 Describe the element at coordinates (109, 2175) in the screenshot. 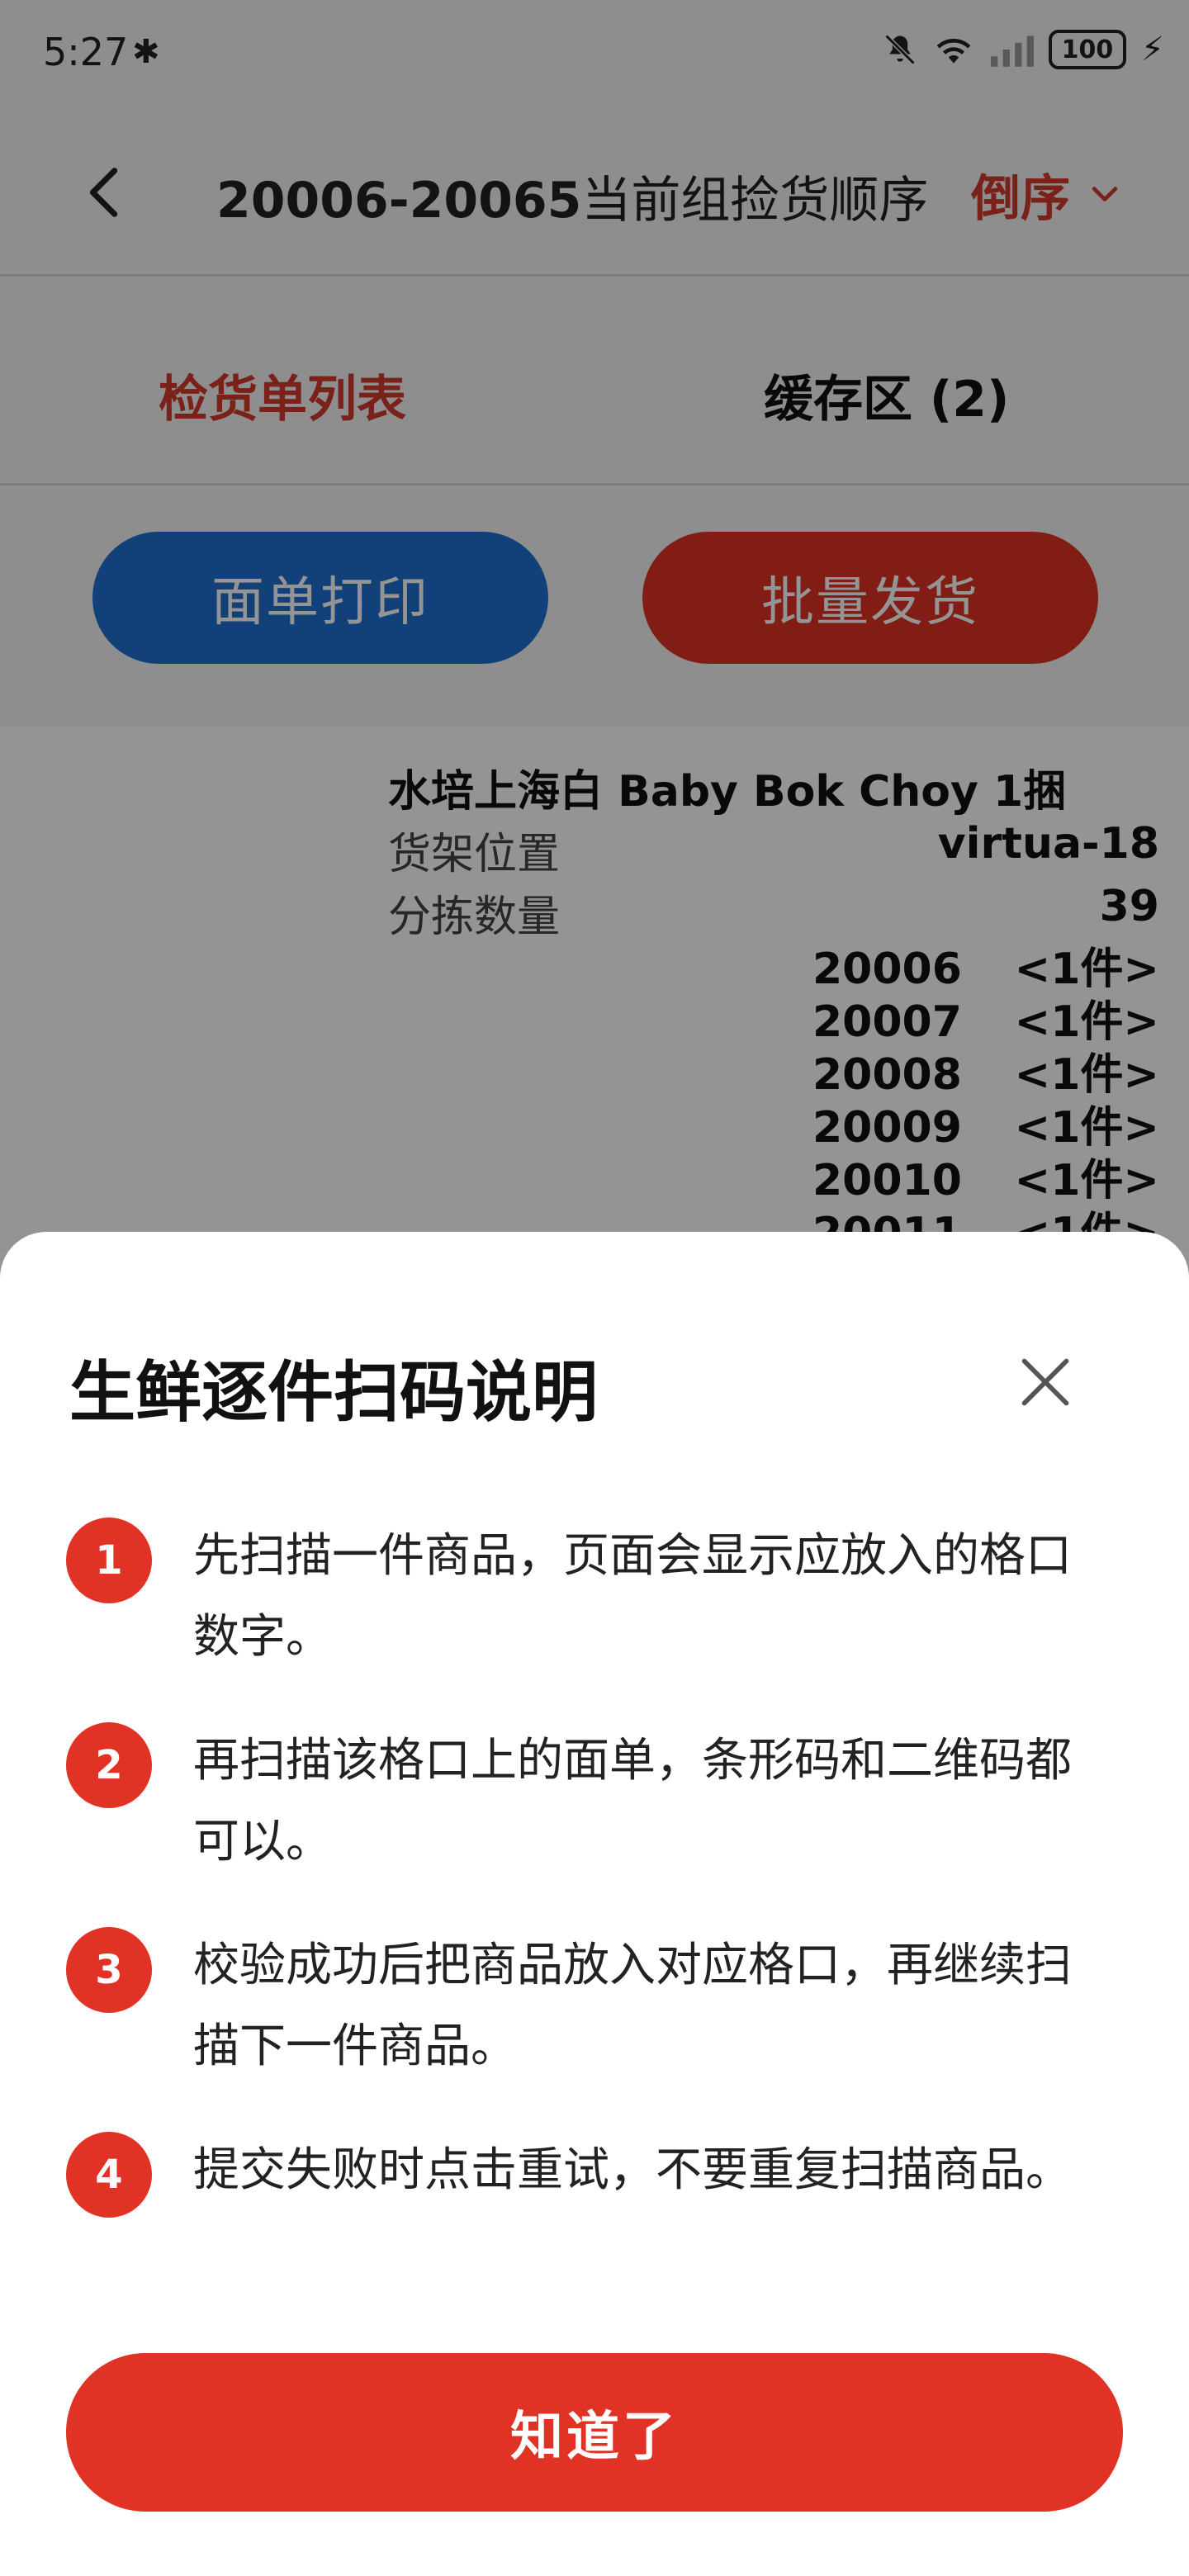

I see `step-number-badge: 4` at that location.